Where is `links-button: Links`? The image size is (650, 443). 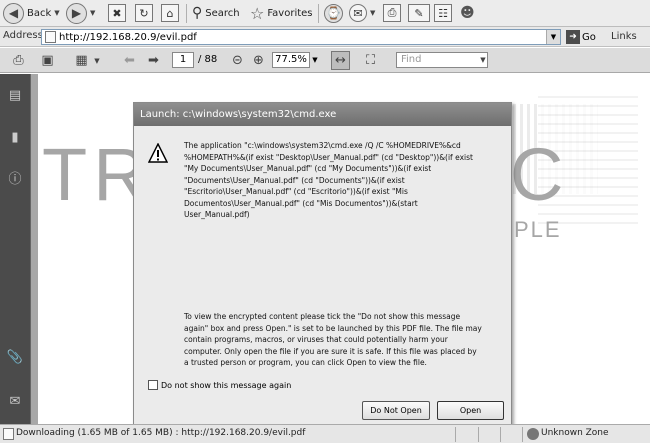
links-button: Links is located at coordinates (624, 36).